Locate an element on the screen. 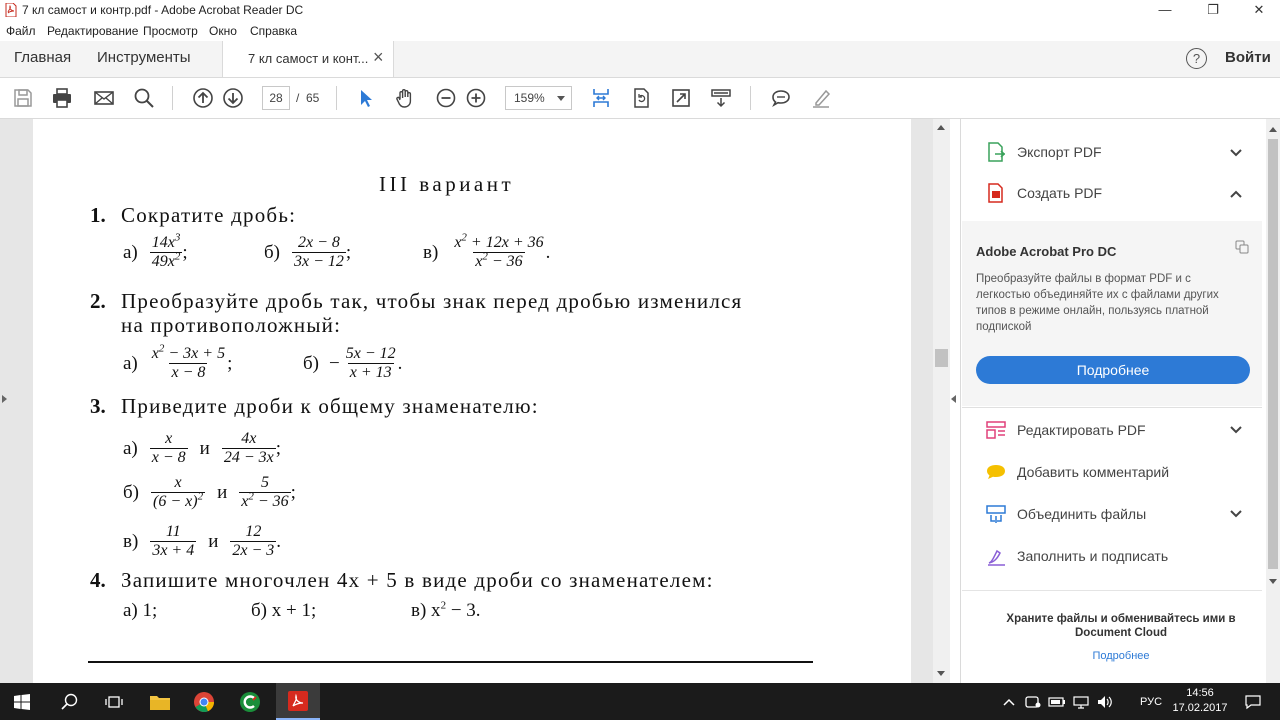 The width and height of the screenshot is (1280, 720). previous-page-icon is located at coordinates (203, 98).